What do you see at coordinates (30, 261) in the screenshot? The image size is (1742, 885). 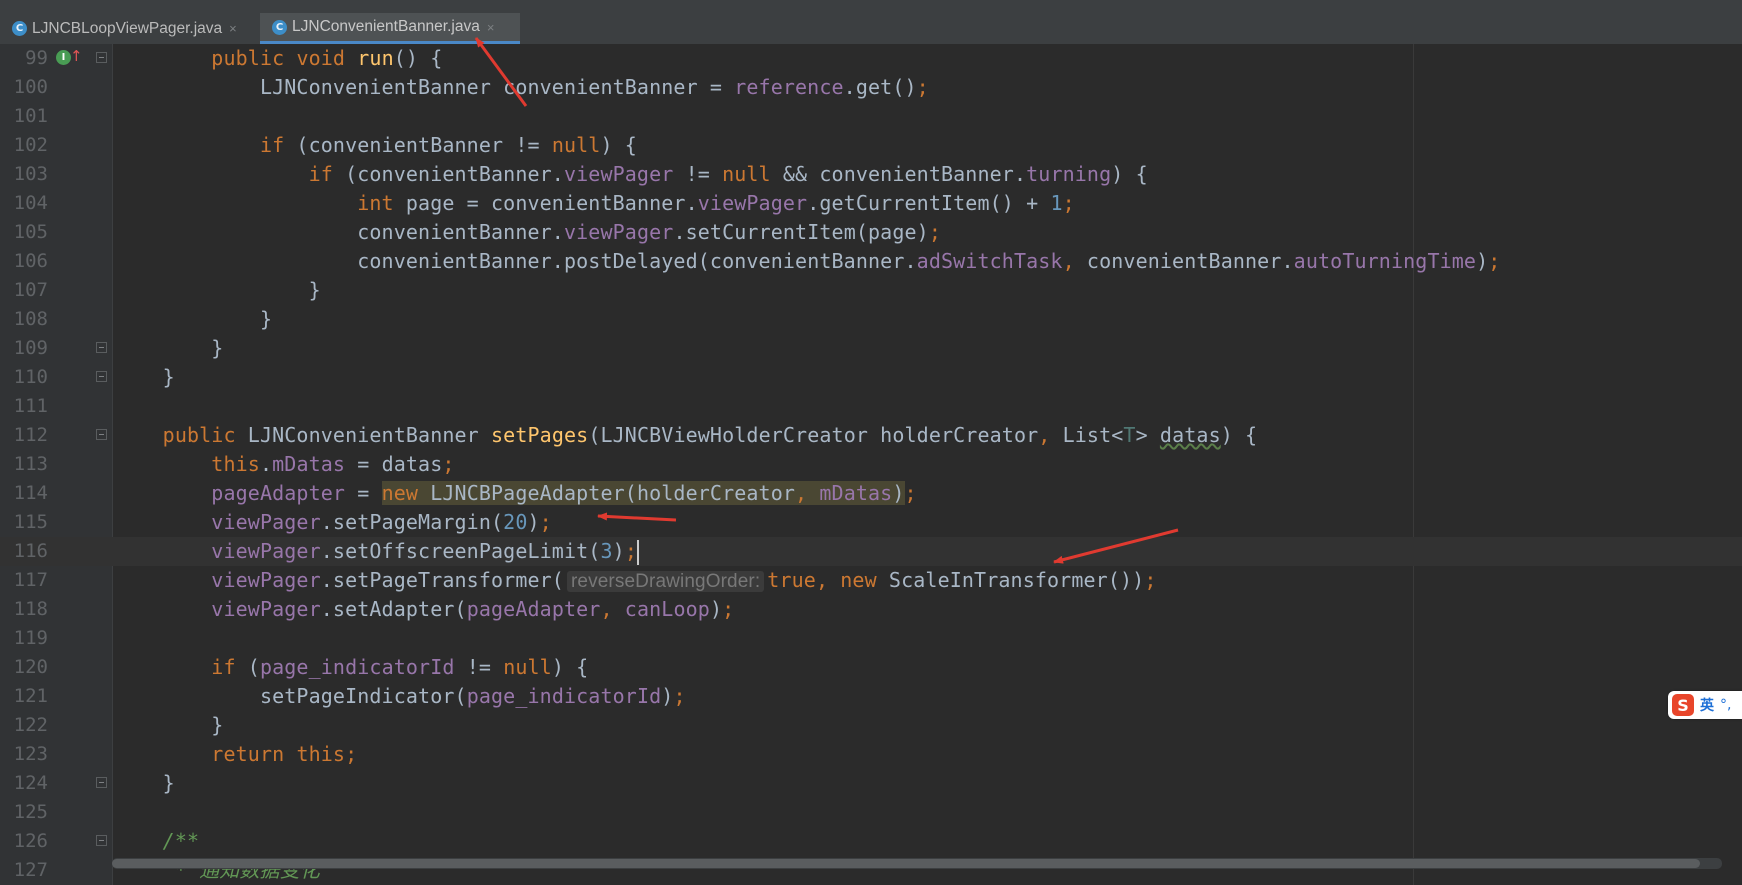 I see `line-number: 106` at bounding box center [30, 261].